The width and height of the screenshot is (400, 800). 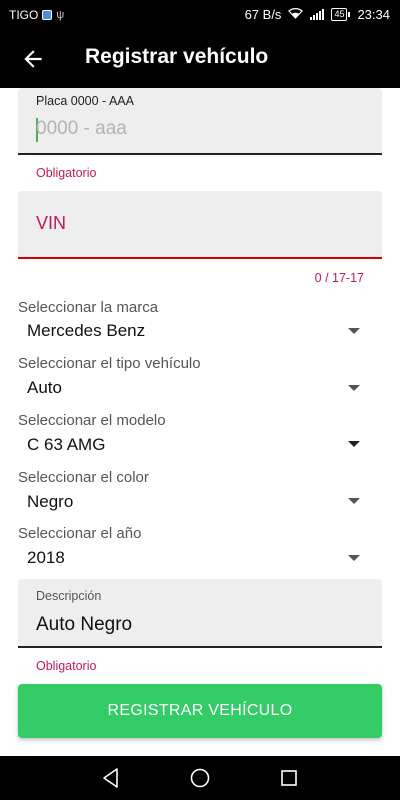 What do you see at coordinates (263, 14) in the screenshot?
I see `network-speed: 67 B/s` at bounding box center [263, 14].